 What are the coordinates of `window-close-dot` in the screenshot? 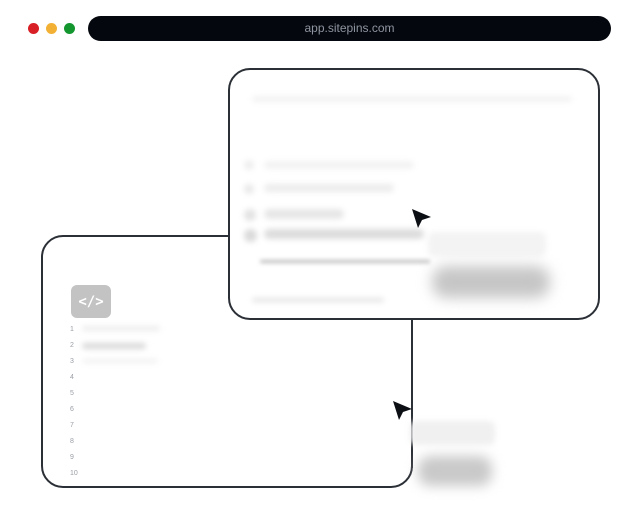 It's located at (33, 28).